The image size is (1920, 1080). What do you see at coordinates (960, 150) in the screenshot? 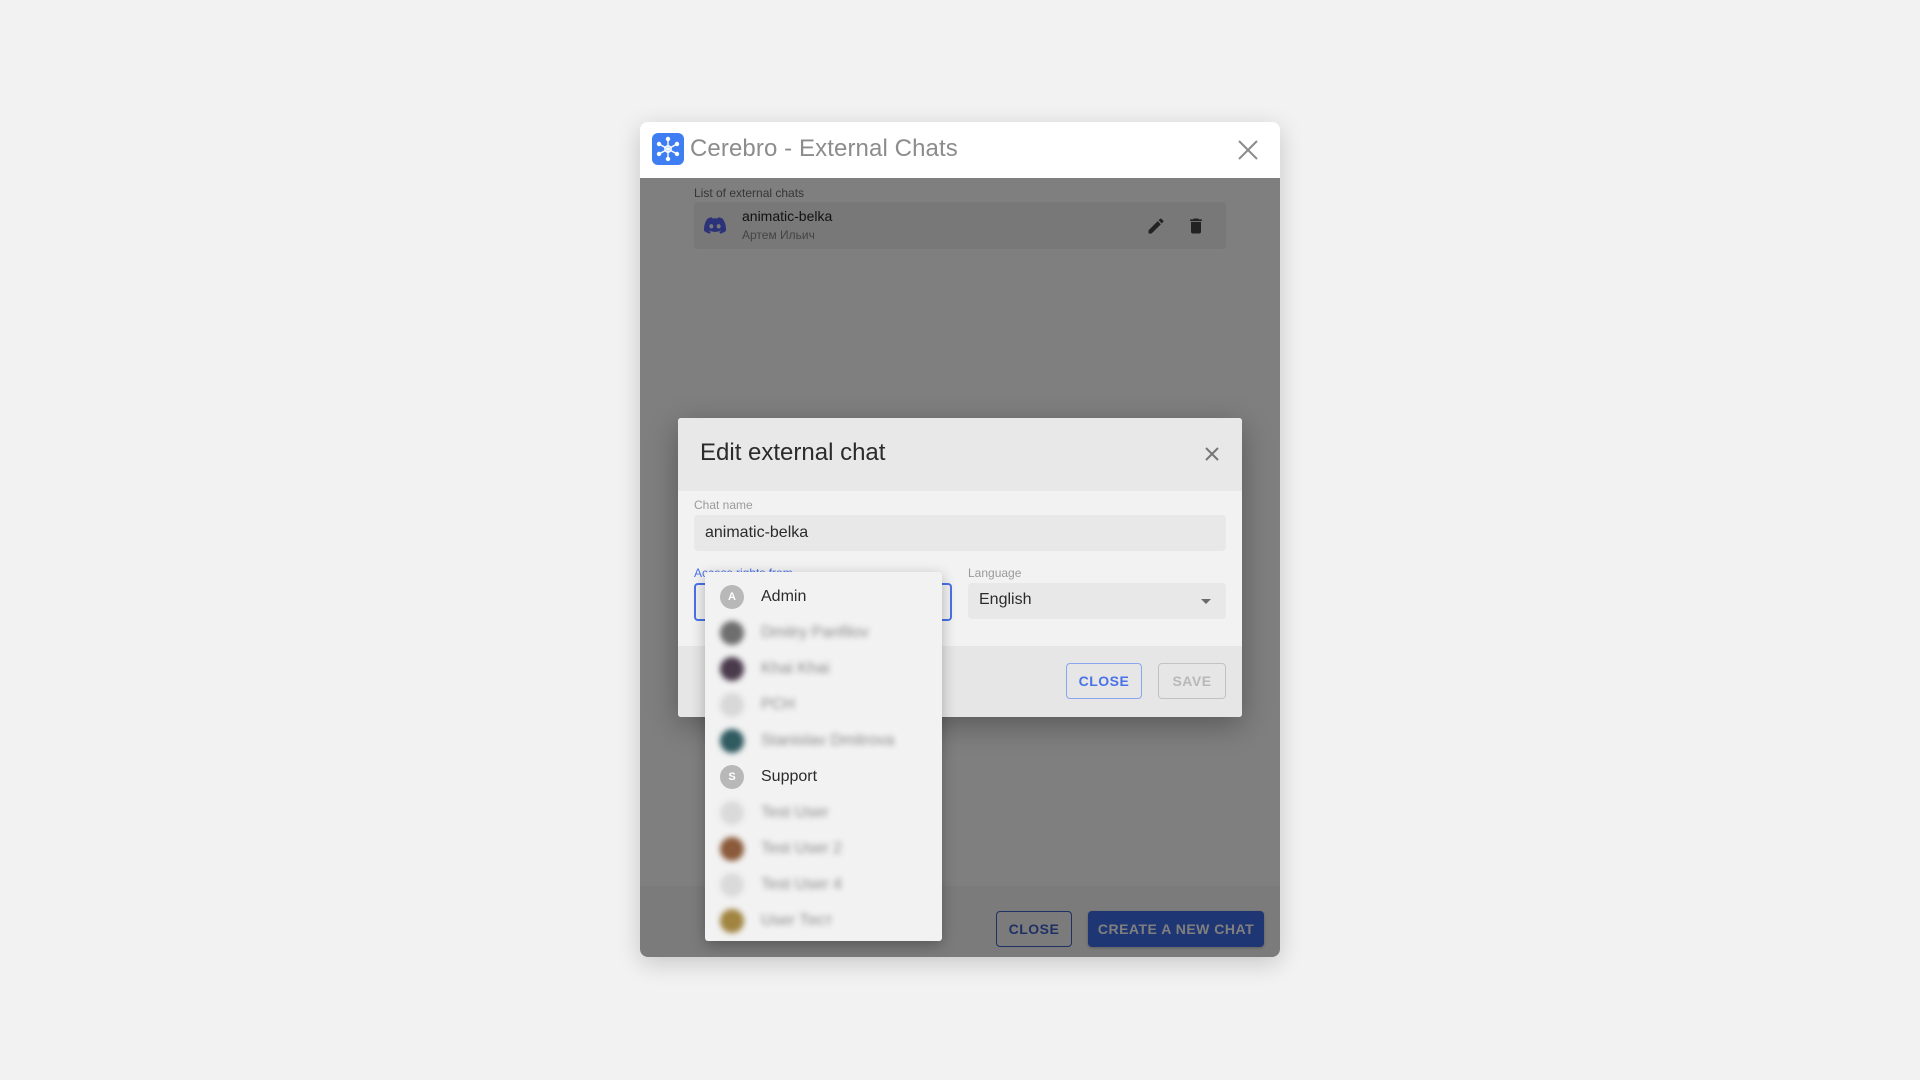
I see `window-header: Cerebro - External Chats` at bounding box center [960, 150].